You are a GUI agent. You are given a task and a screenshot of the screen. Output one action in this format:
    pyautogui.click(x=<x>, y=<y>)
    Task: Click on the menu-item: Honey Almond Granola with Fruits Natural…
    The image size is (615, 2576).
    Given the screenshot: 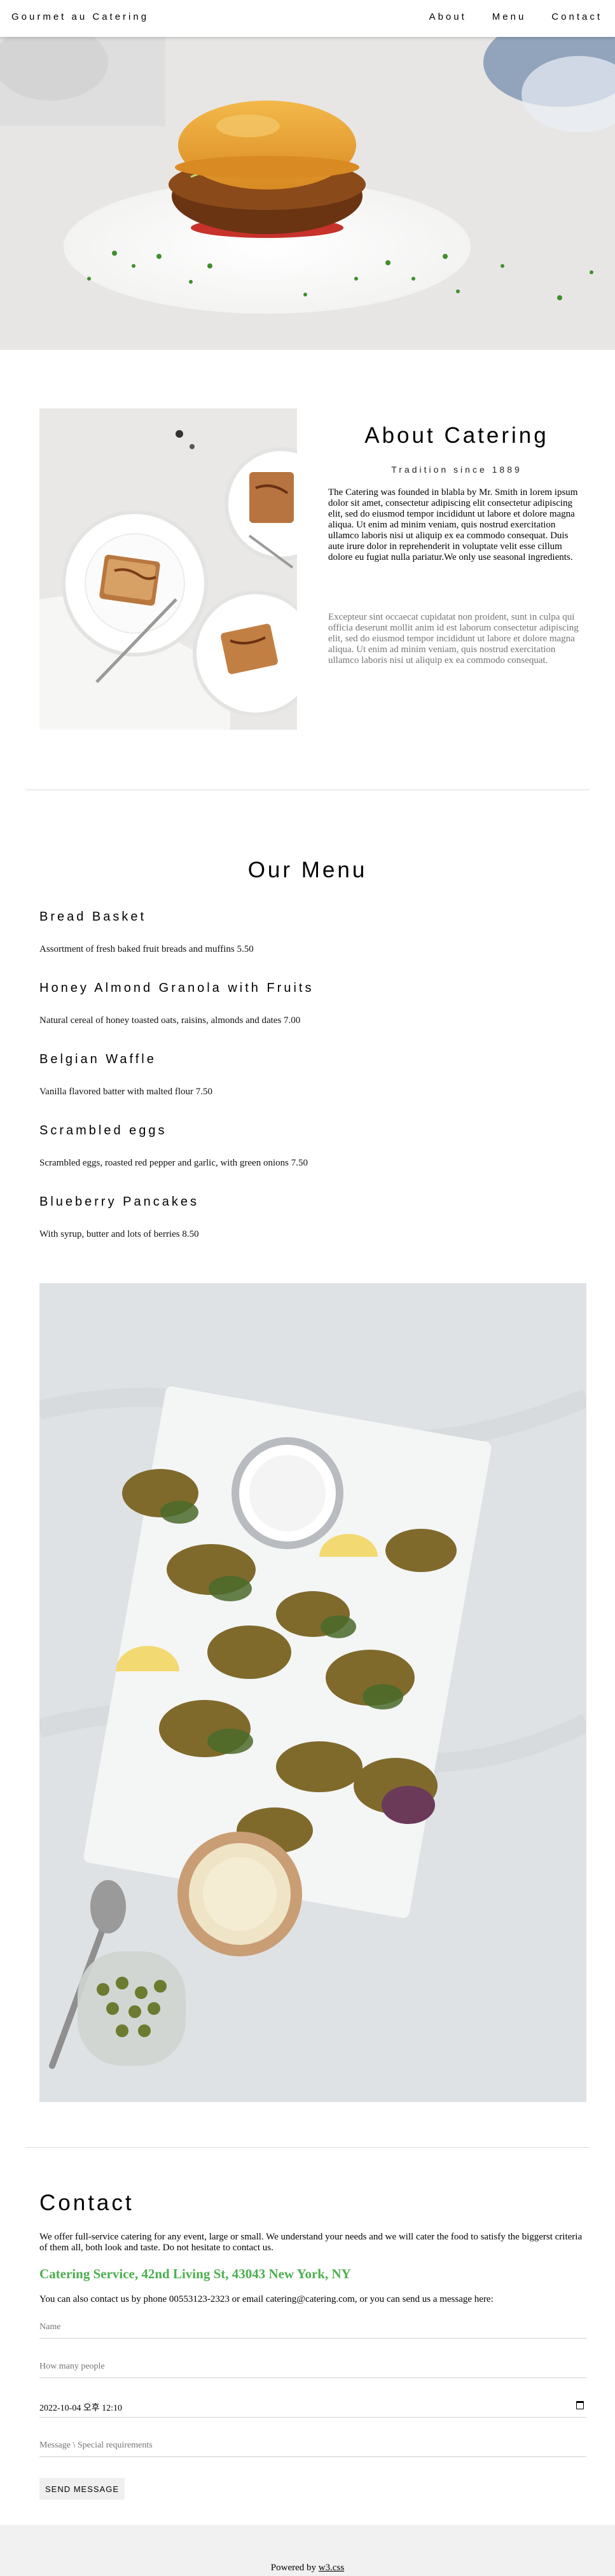 What is the action you would take?
    pyautogui.click(x=312, y=1003)
    